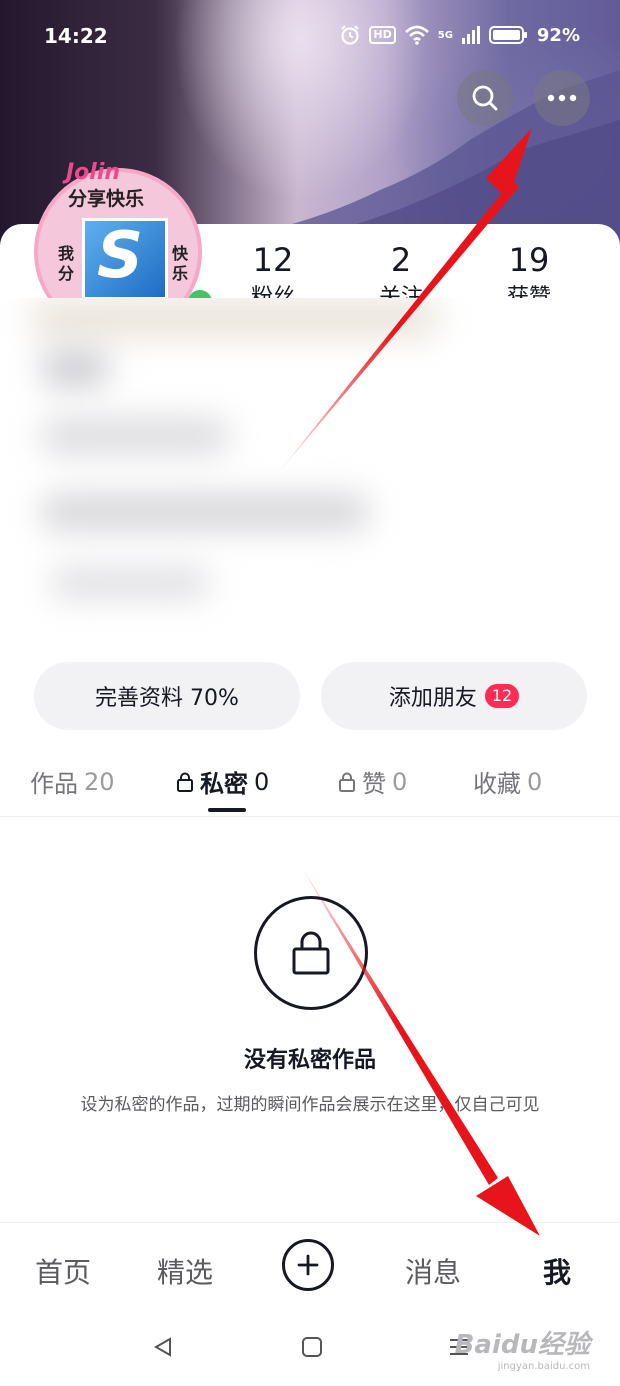 The image size is (620, 1386). I want to click on private-lock-icon, so click(311, 953).